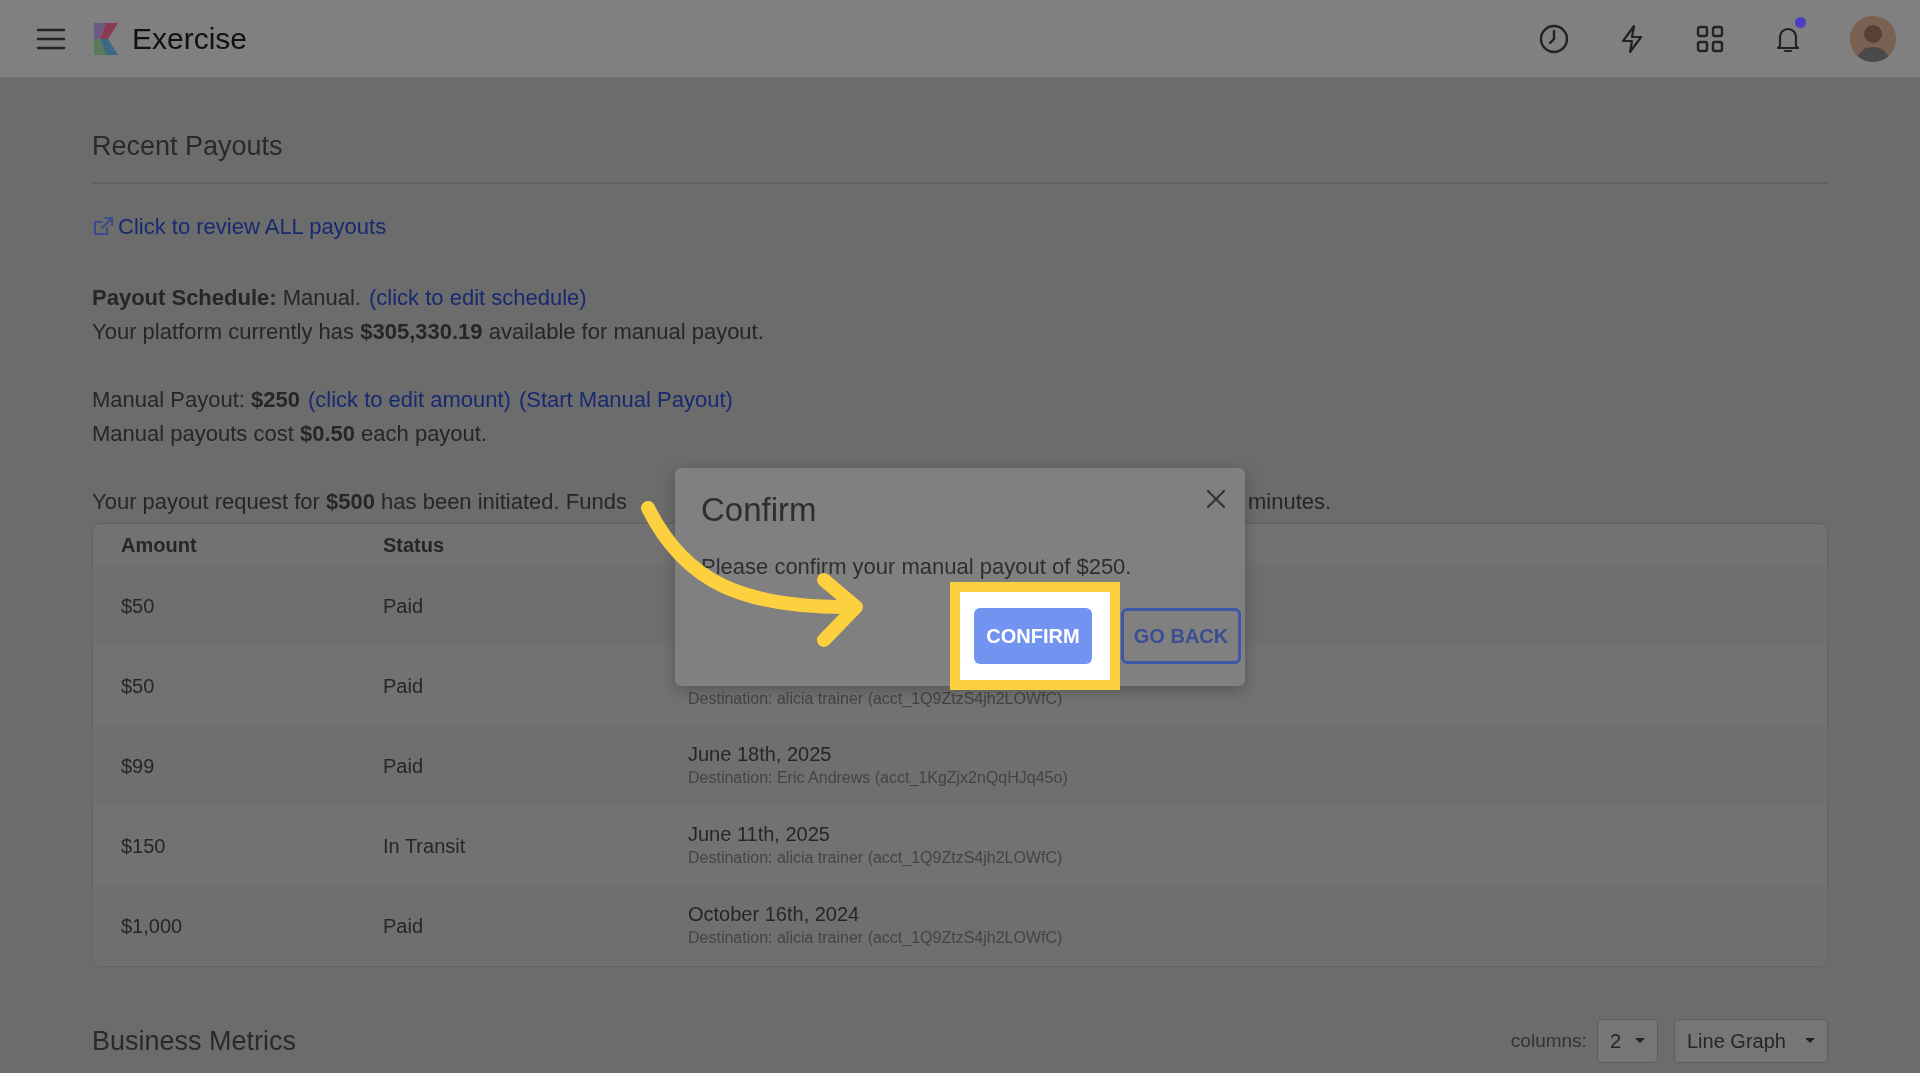 This screenshot has width=1920, height=1073. What do you see at coordinates (1290, 501) in the screenshot?
I see `request-text: minutes.` at bounding box center [1290, 501].